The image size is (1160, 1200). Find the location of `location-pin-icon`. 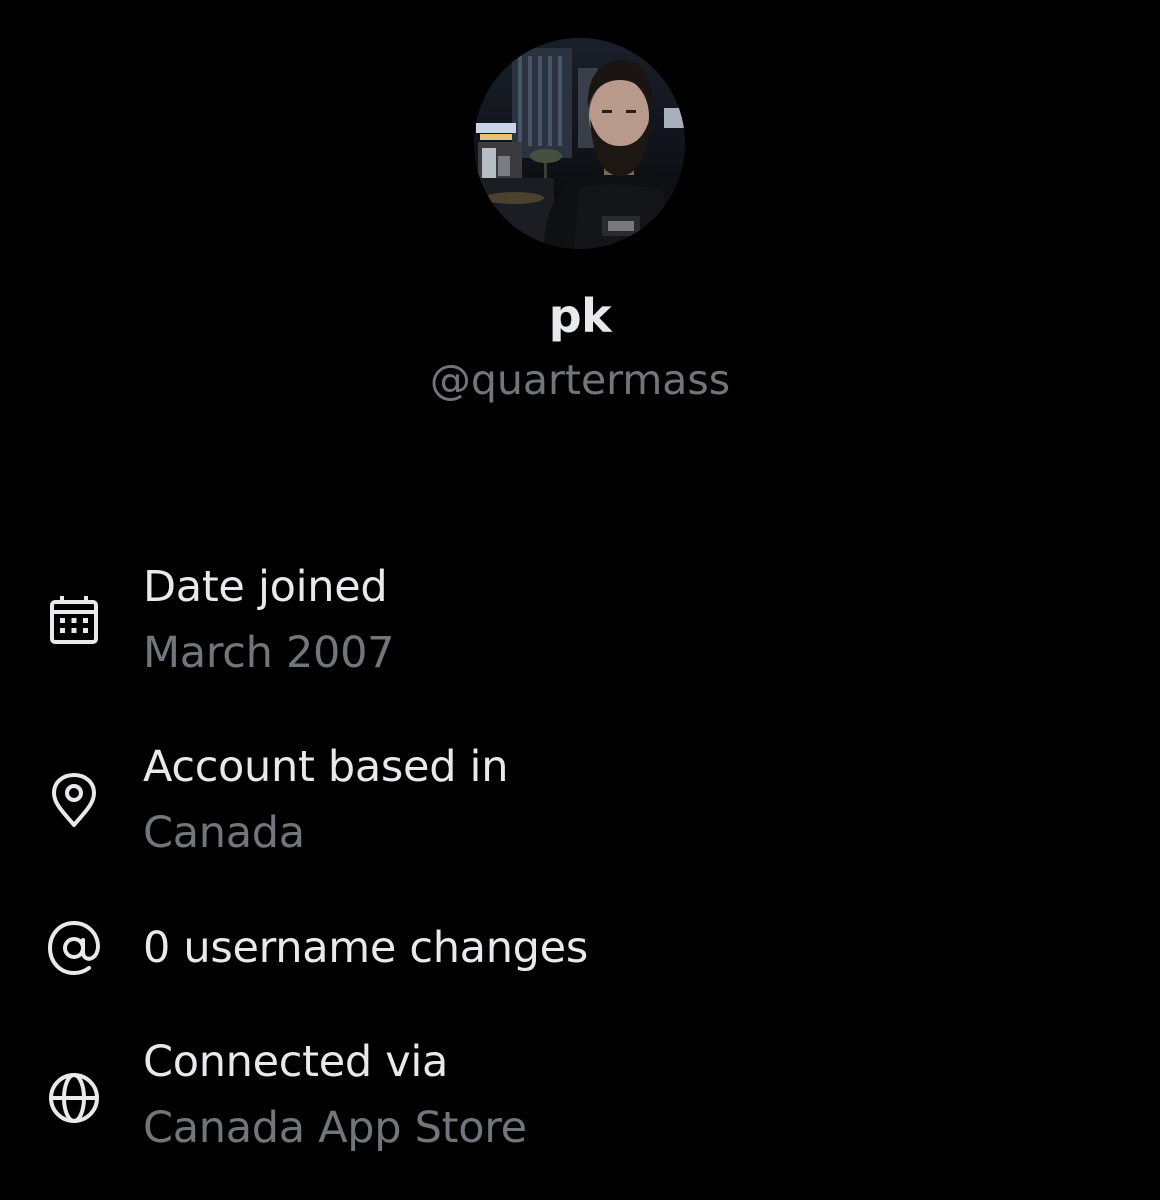

location-pin-icon is located at coordinates (74, 801).